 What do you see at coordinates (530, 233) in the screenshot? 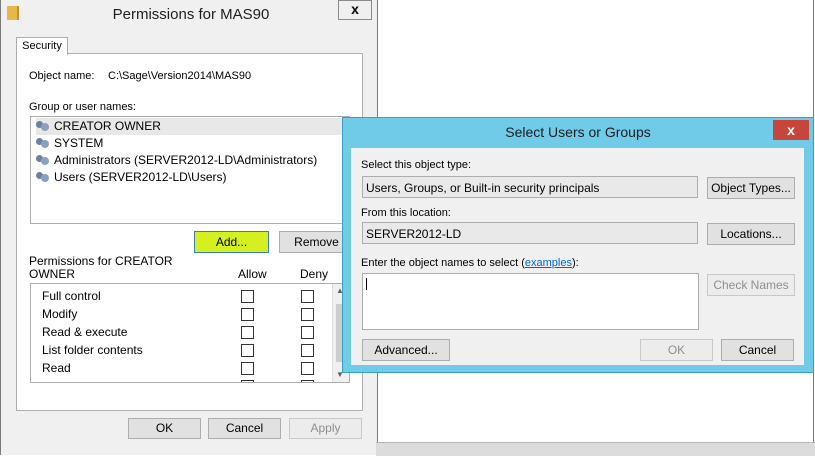
I see `location-field: SERVER2012-LD` at bounding box center [530, 233].